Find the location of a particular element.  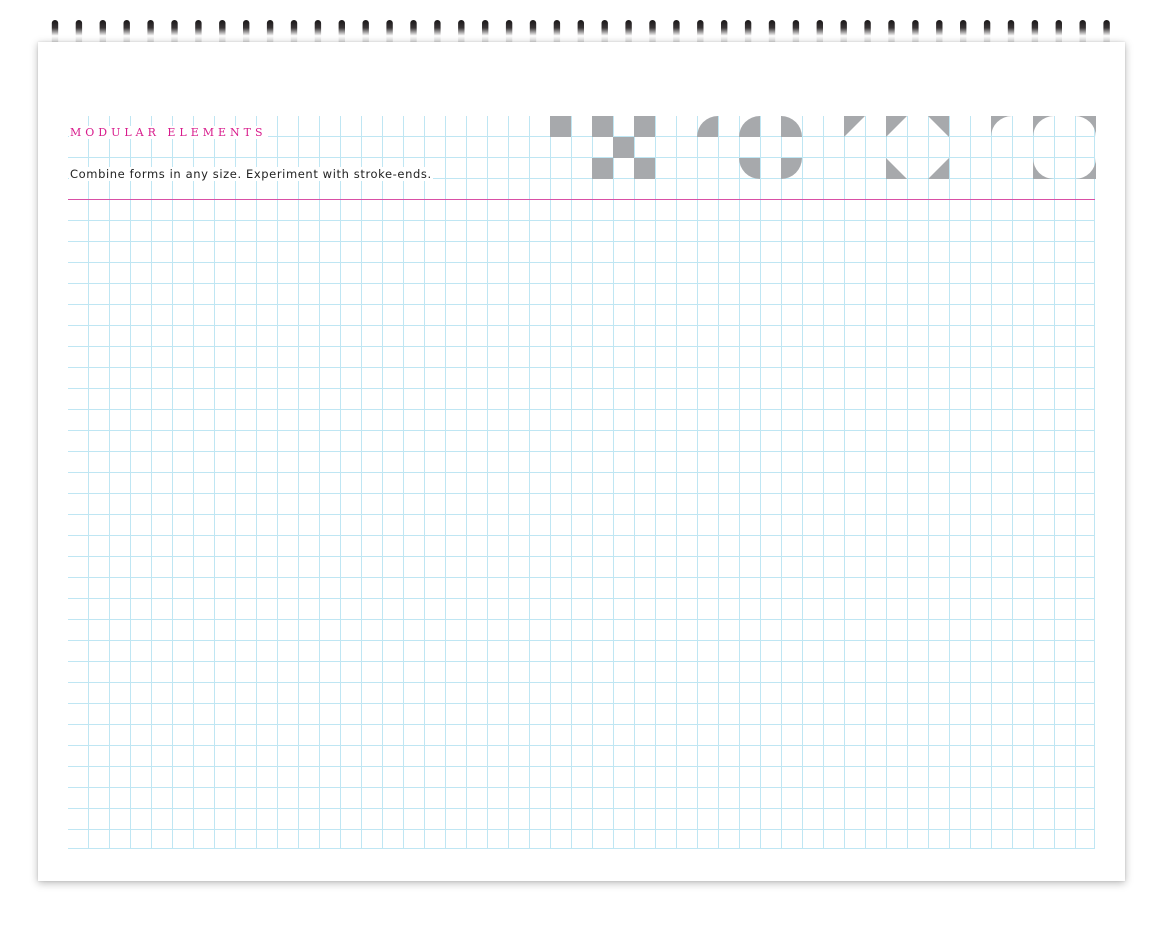

triangle-corners-module is located at coordinates (896, 147).